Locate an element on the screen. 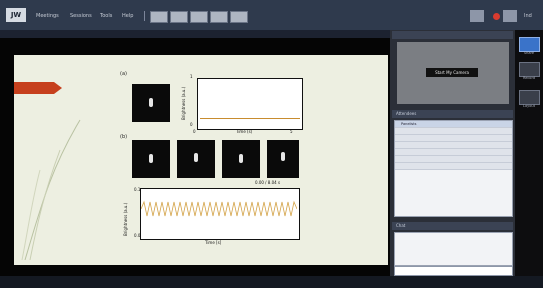 The height and width of the screenshot is (288, 543). chat-header-label: Chat is located at coordinates (401, 225).